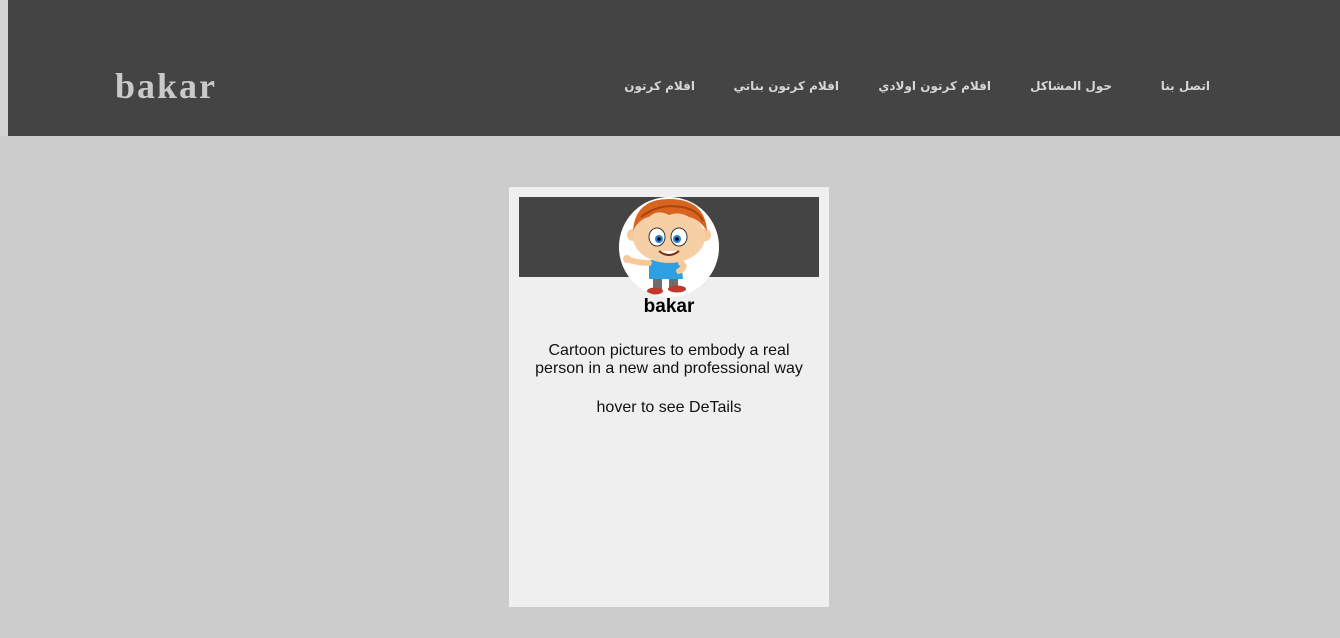 The image size is (1340, 638). Describe the element at coordinates (166, 86) in the screenshot. I see `site-logo: bakar` at that location.